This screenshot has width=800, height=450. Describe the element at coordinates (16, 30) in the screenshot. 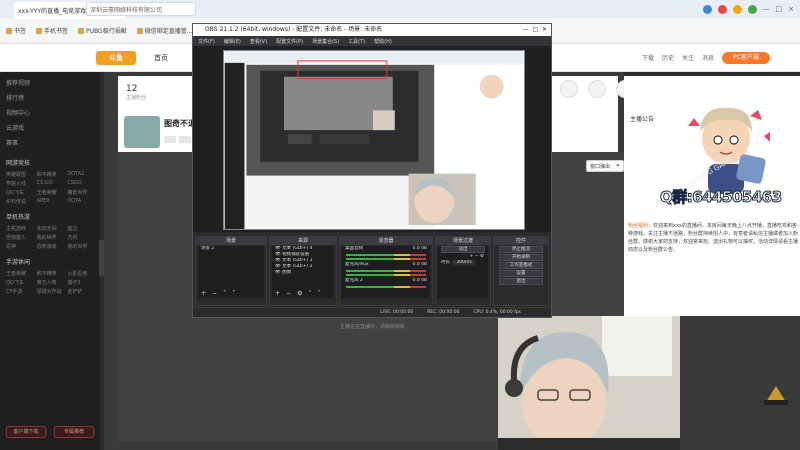

I see `bookmark-item: 书签` at that location.